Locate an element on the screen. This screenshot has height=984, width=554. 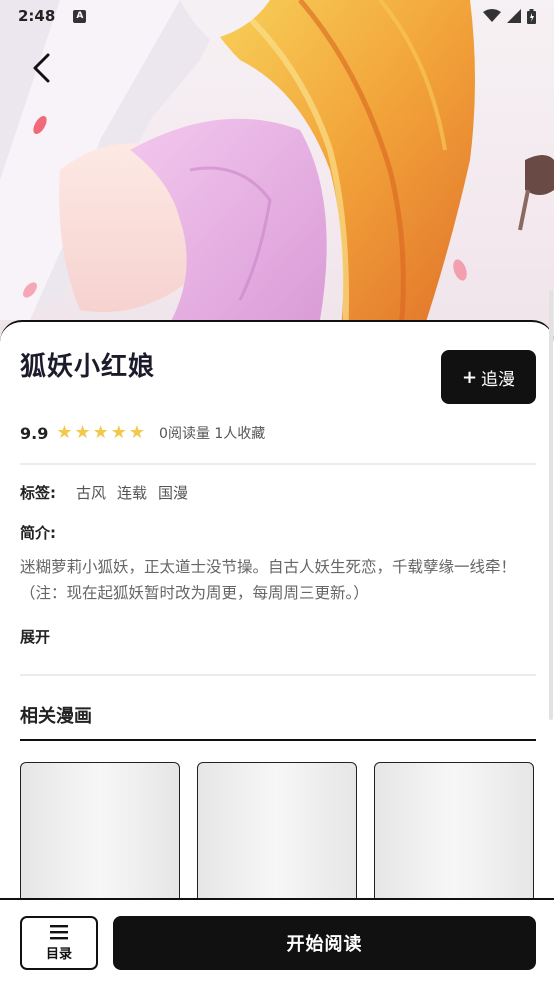
tag-item: 连载 is located at coordinates (132, 492).